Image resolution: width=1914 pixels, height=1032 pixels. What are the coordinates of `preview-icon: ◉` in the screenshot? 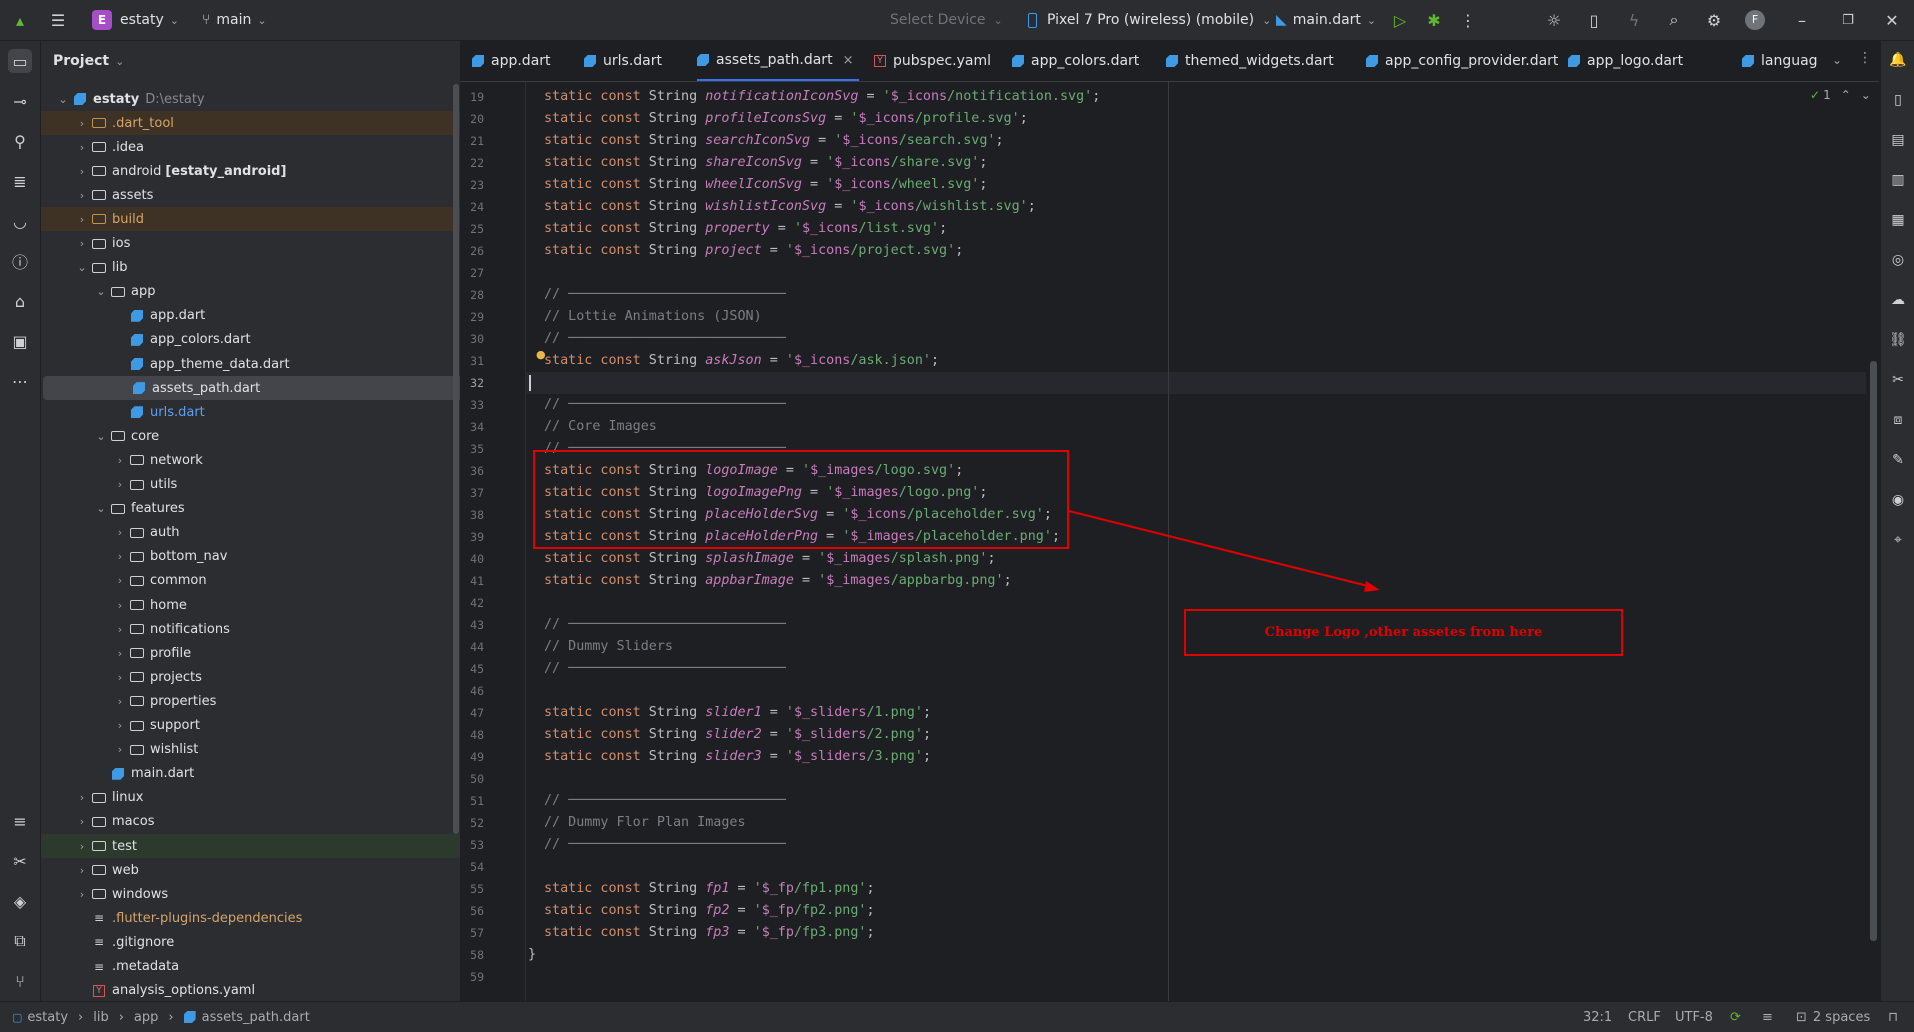 It's located at (1898, 500).